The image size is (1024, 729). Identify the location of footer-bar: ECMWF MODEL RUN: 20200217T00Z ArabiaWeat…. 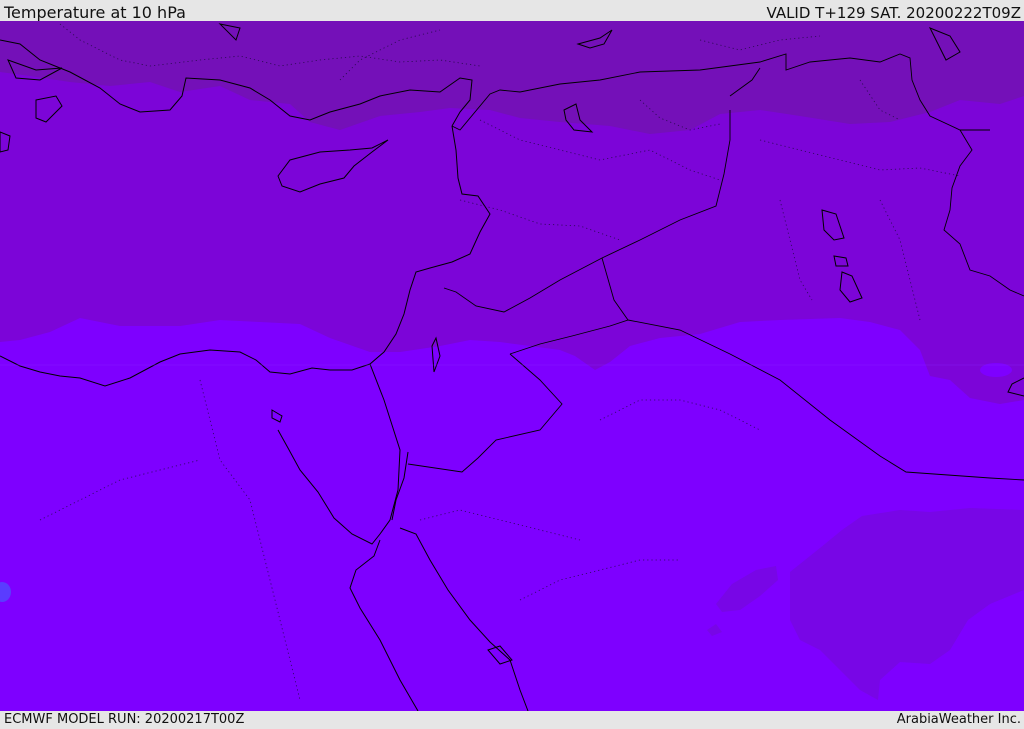
(512, 720).